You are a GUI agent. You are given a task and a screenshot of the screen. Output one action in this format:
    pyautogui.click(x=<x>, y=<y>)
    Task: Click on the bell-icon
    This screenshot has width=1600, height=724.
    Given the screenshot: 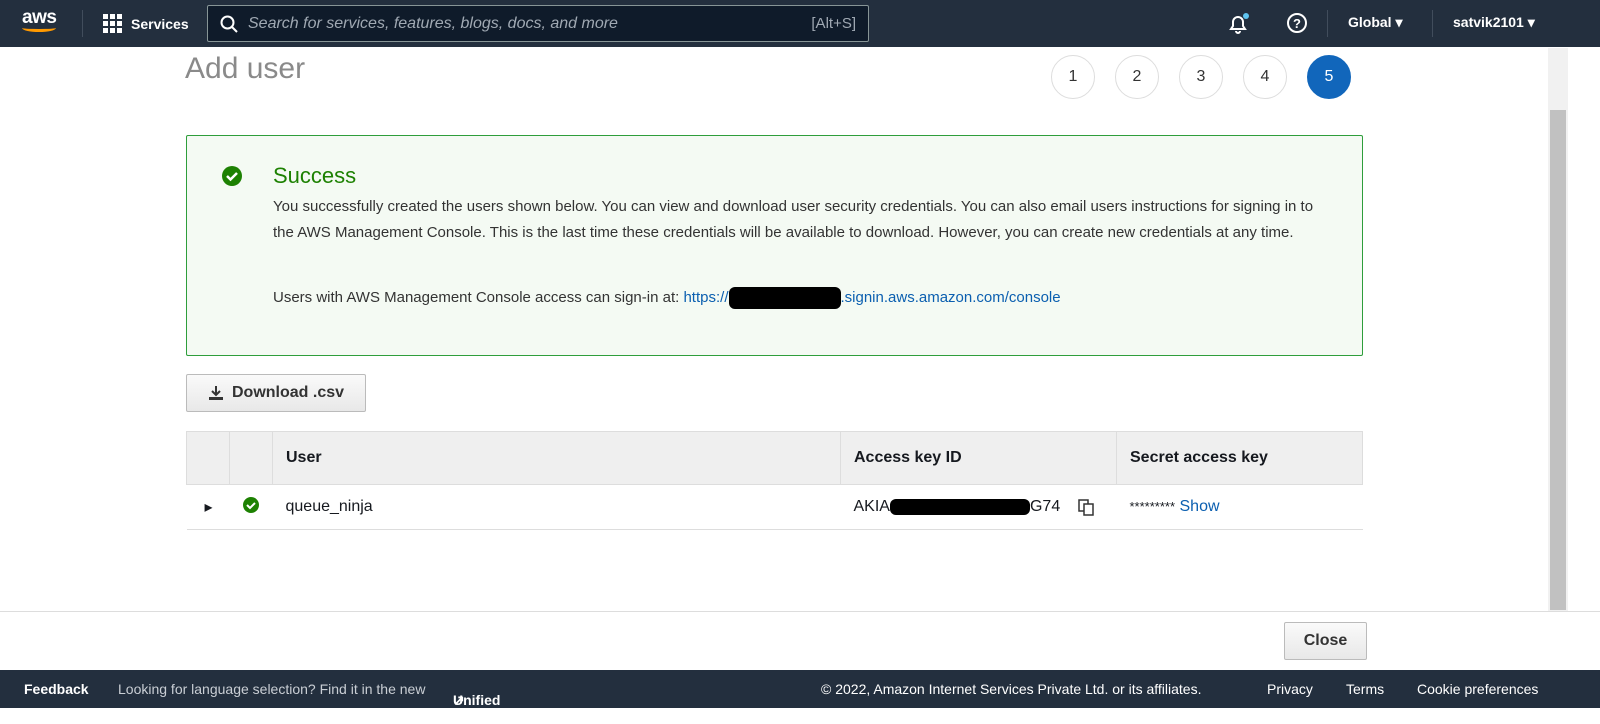 What is the action you would take?
    pyautogui.click(x=1239, y=23)
    